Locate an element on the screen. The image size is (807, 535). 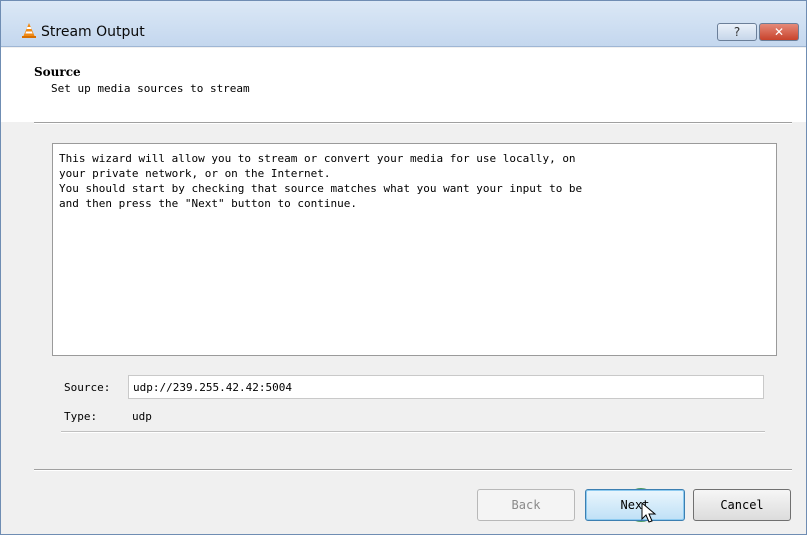
vlc-cone-icon is located at coordinates (29, 30).